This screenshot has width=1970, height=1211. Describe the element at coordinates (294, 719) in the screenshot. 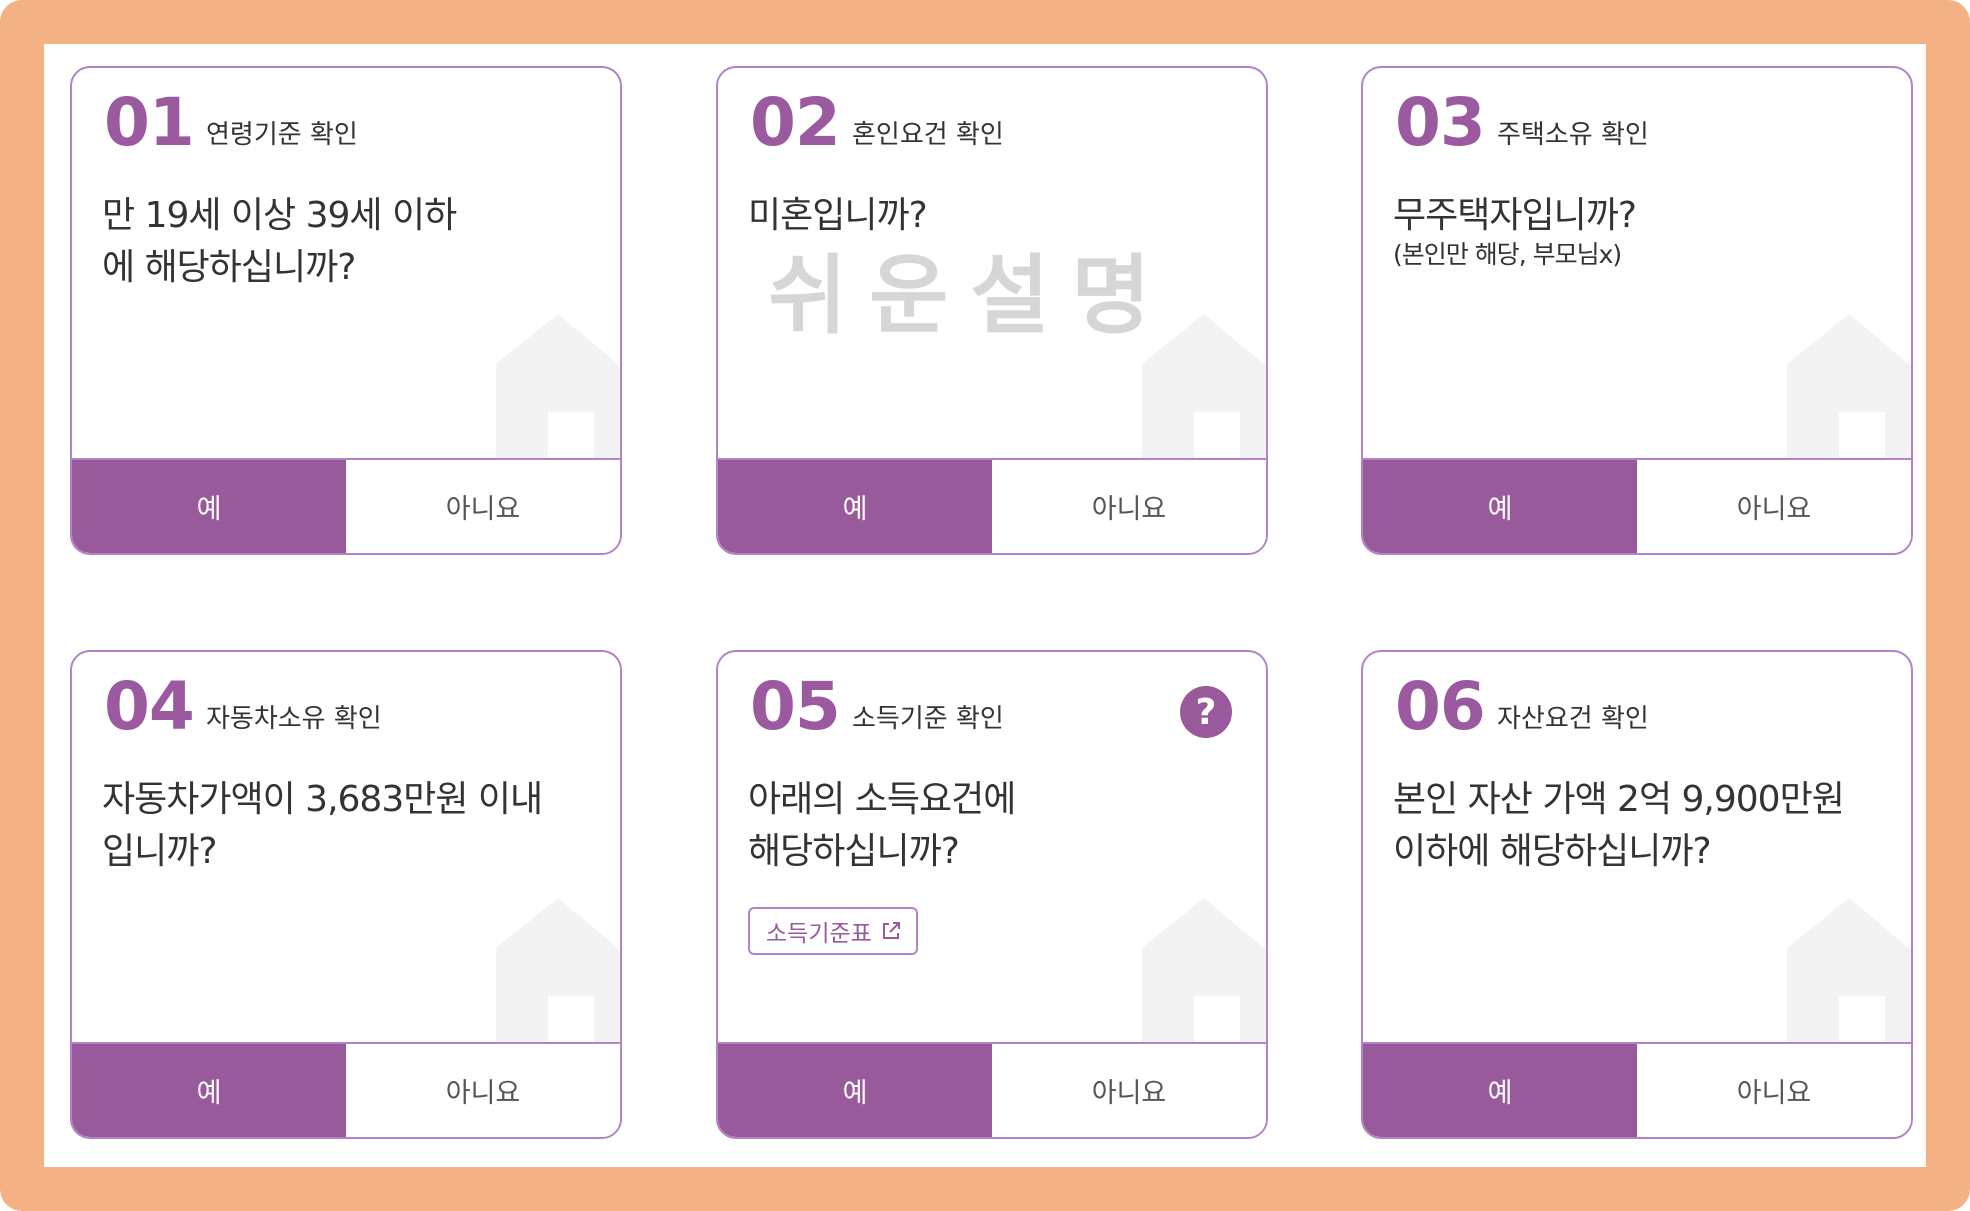

I see `card-category: 자동차소유 확인` at that location.